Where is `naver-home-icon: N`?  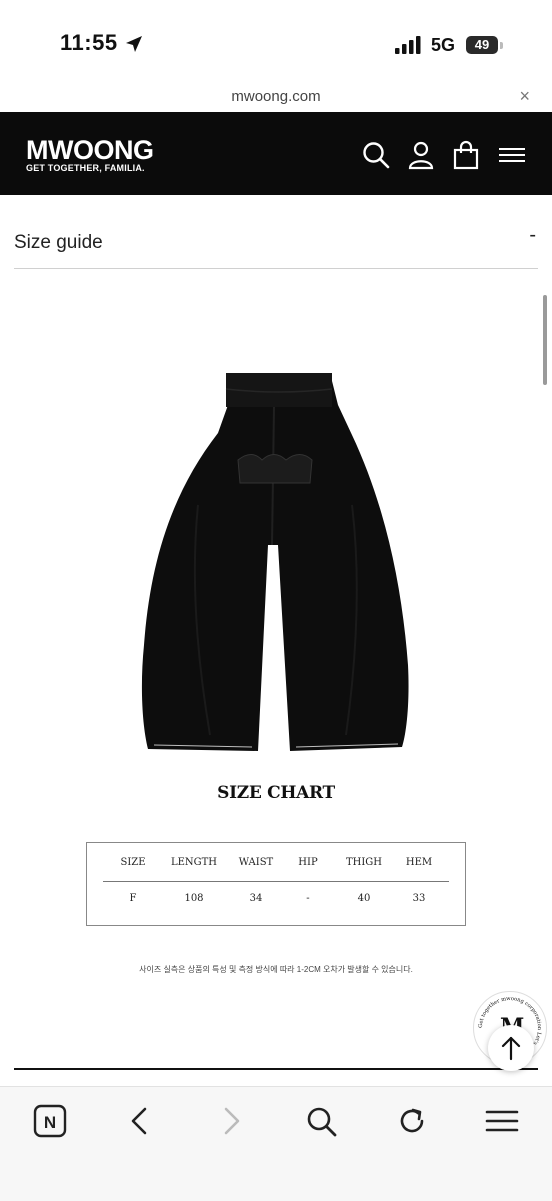
naver-home-icon: N is located at coordinates (50, 1121).